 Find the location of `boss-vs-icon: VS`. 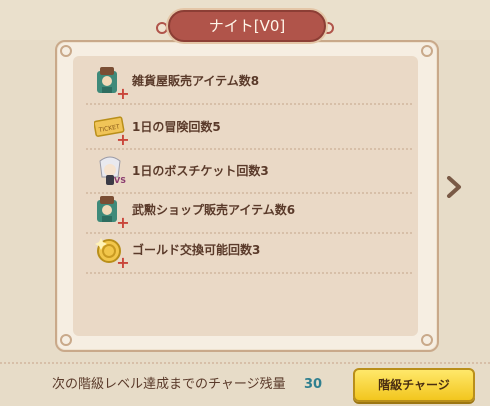

boss-vs-icon: VS is located at coordinates (110, 171).